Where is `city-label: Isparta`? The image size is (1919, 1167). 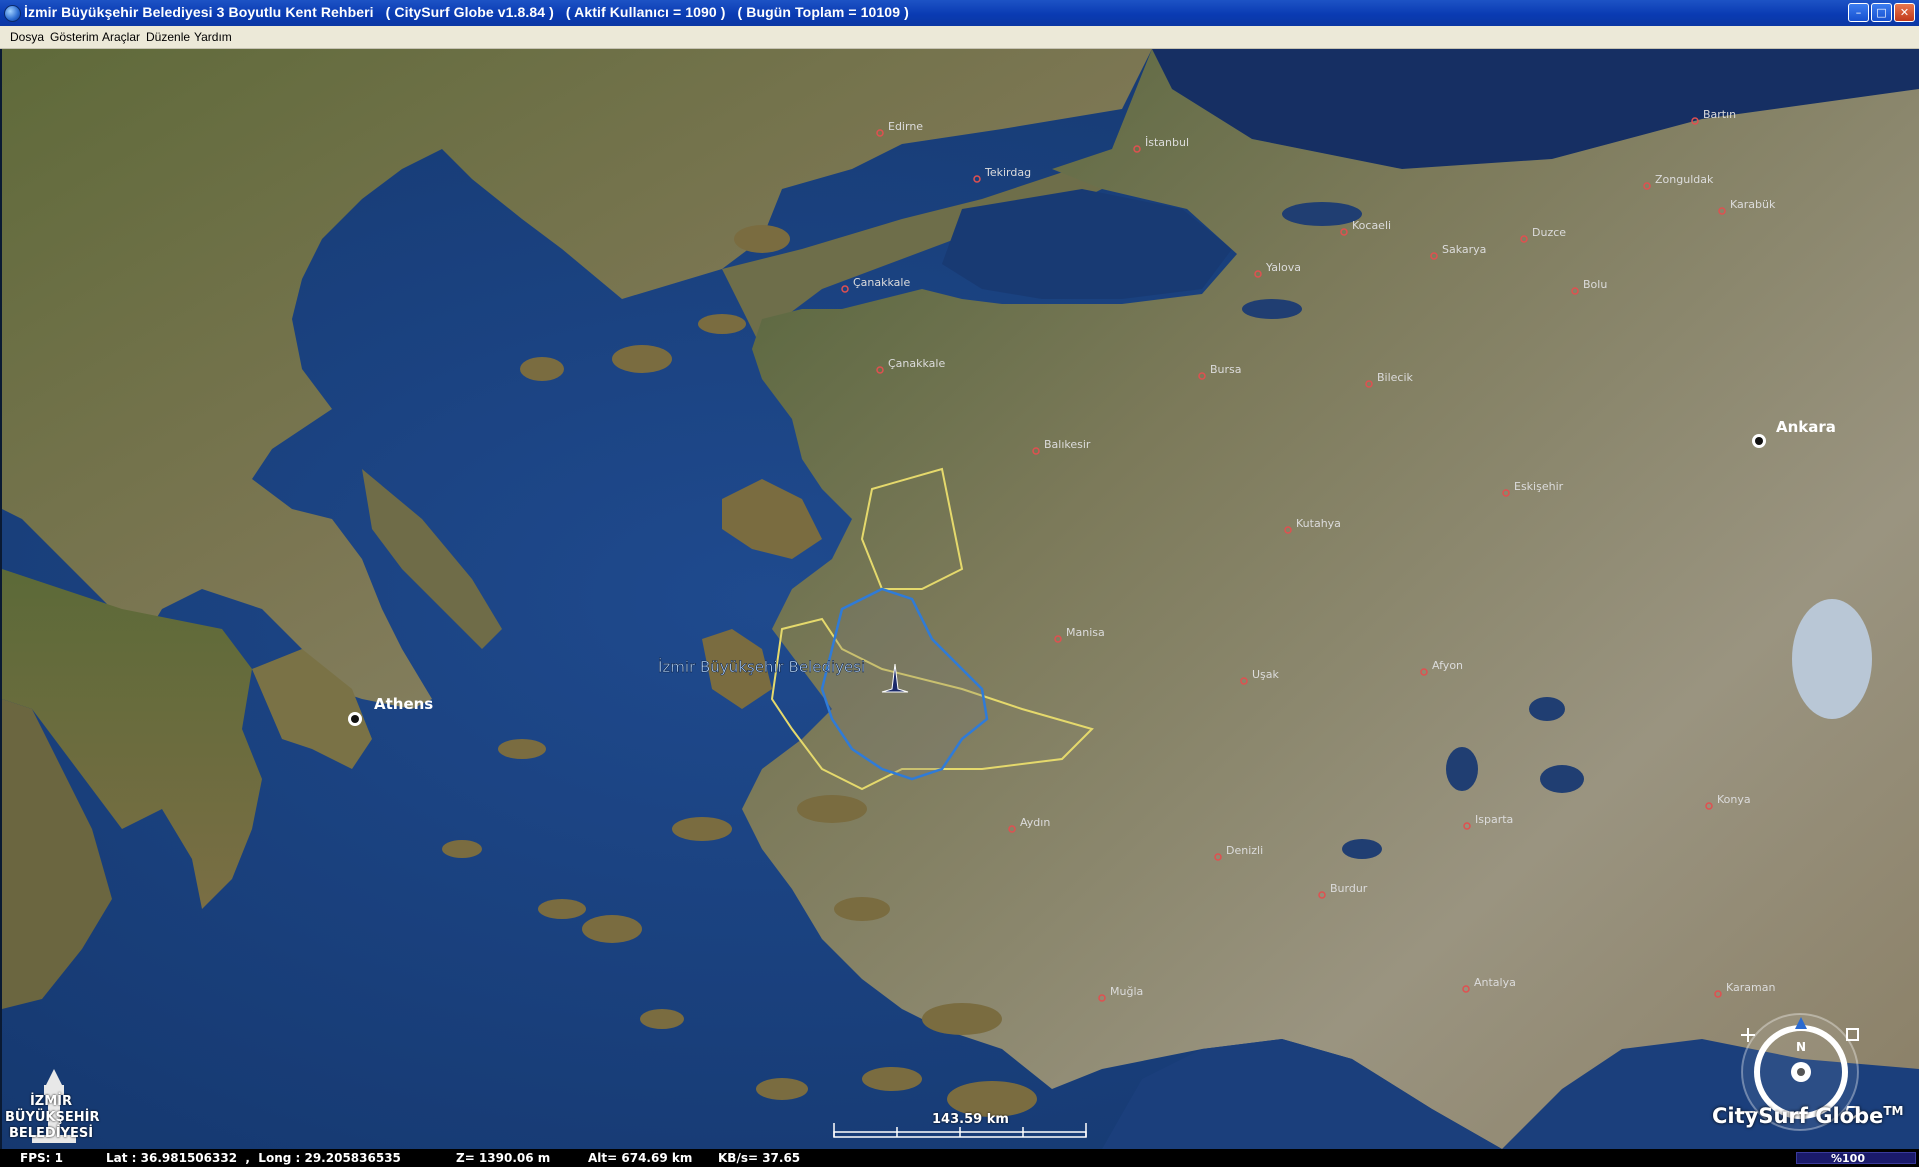 city-label: Isparta is located at coordinates (1494, 819).